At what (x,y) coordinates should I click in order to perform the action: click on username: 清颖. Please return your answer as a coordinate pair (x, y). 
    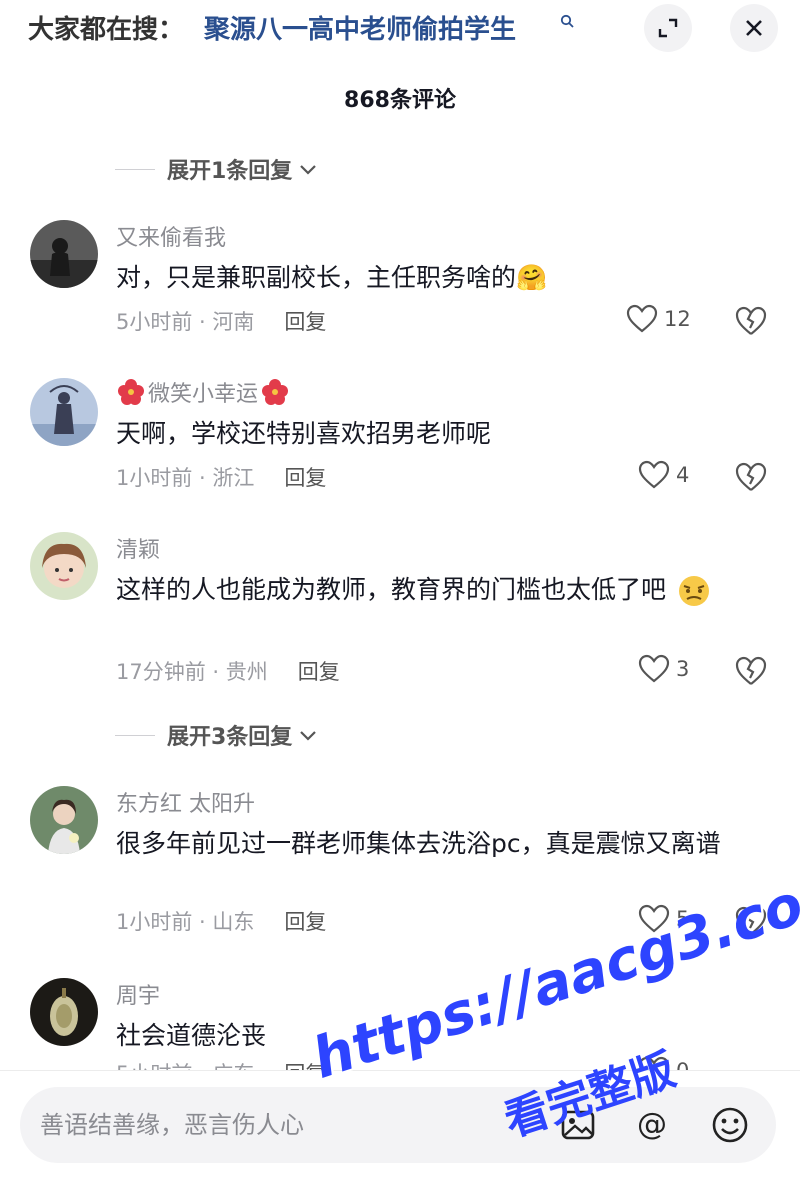
    Looking at the image, I should click on (138, 548).